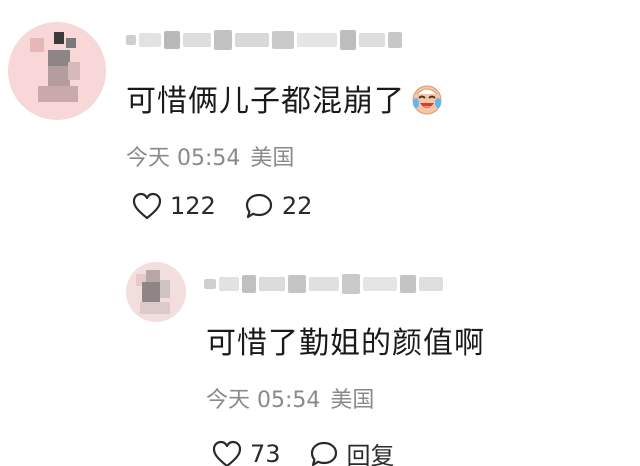 The width and height of the screenshot is (640, 466). I want to click on comment-body: 可惜了勤姐的颜值啊, so click(345, 343).